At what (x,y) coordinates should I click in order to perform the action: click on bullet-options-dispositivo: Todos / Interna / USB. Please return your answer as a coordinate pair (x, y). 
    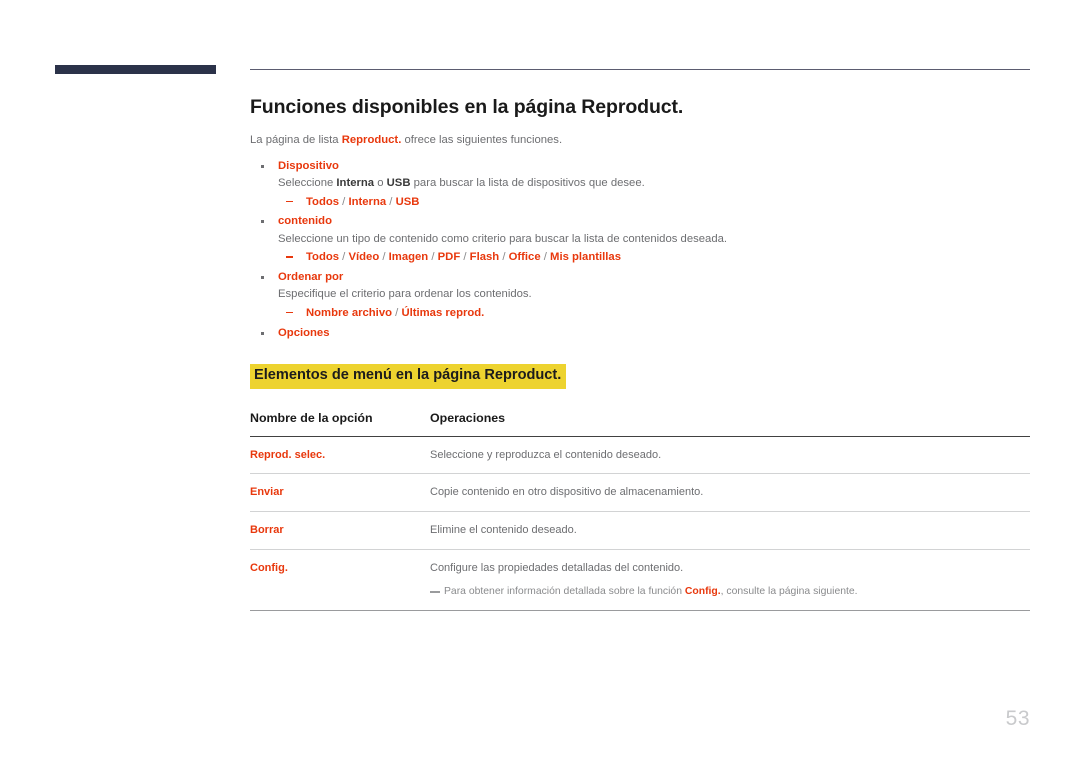
    Looking at the image, I should click on (640, 202).